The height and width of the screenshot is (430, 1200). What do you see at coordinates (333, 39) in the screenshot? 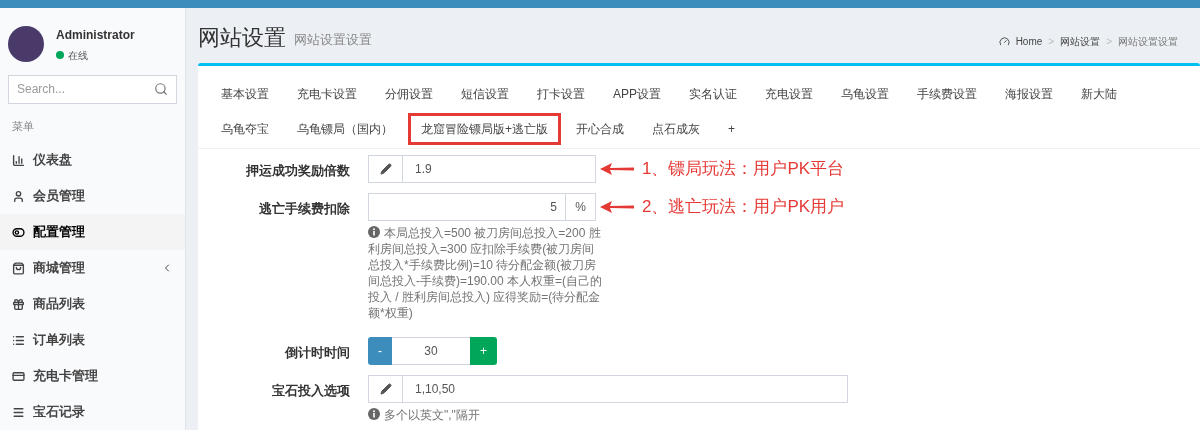
I see `page-subtitle: 网站设置设置` at bounding box center [333, 39].